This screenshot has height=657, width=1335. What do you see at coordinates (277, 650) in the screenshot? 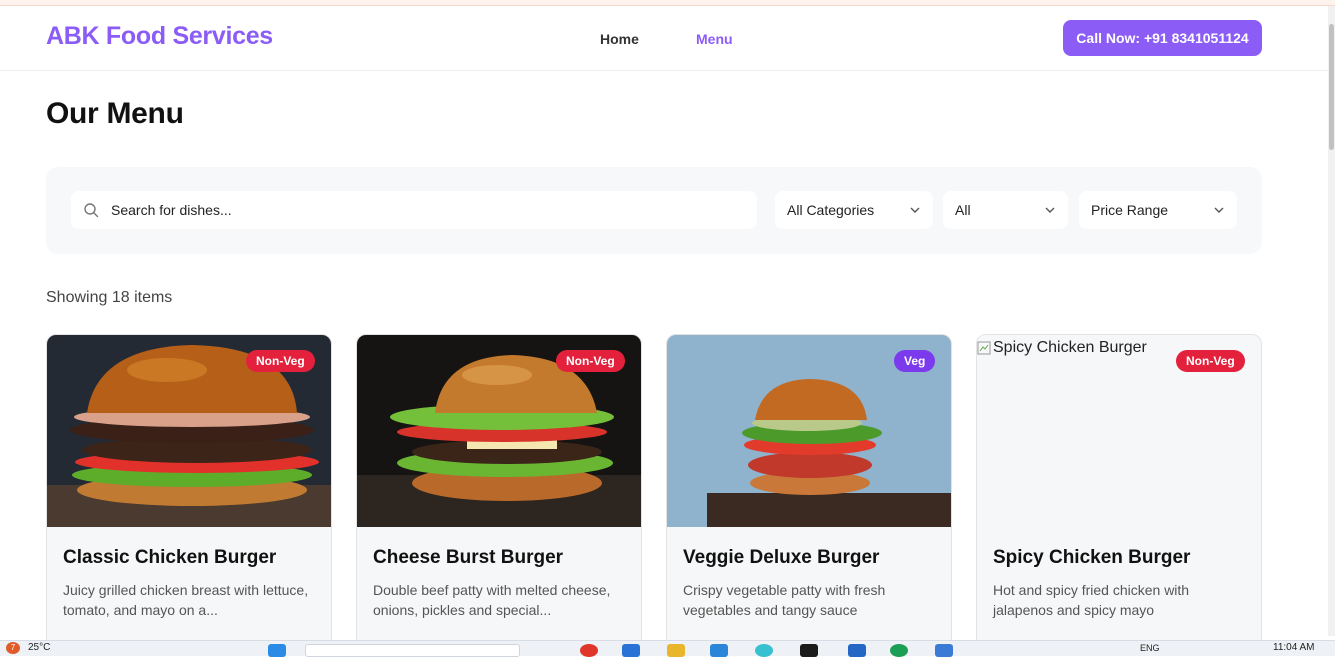
I see `start-icon` at bounding box center [277, 650].